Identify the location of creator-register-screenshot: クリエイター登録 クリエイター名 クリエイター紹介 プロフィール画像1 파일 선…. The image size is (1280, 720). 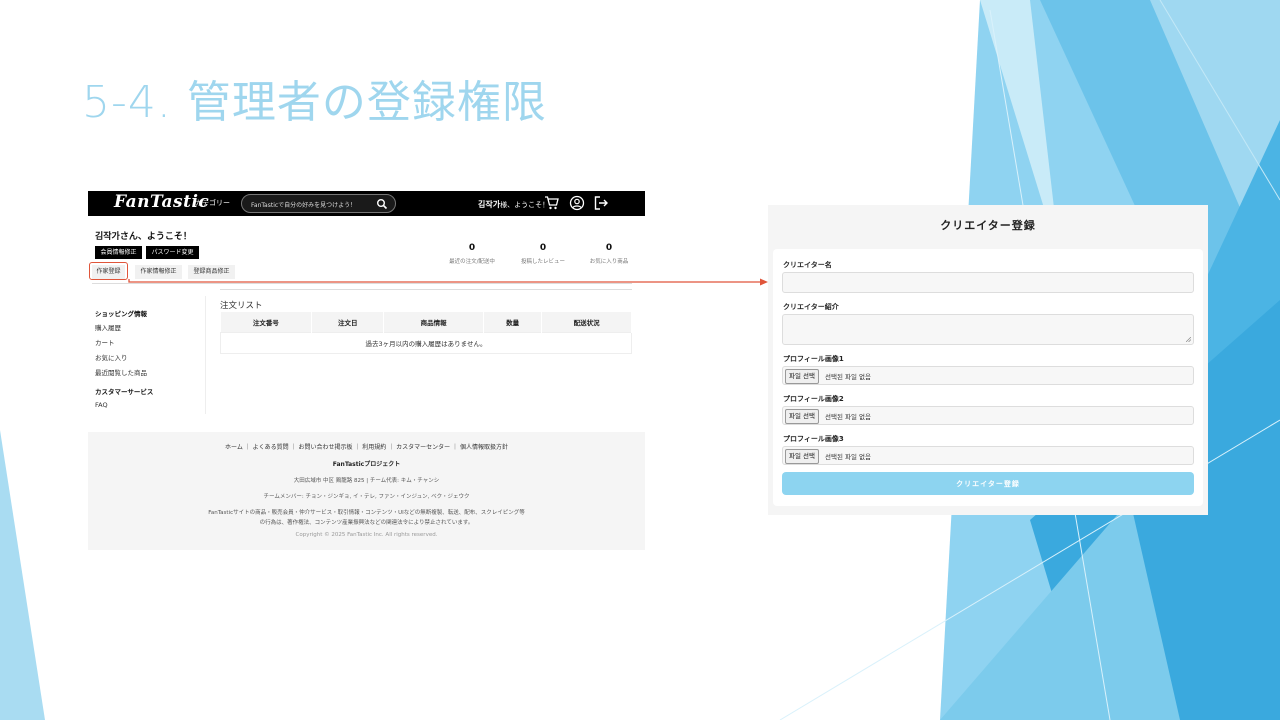
(988, 360).